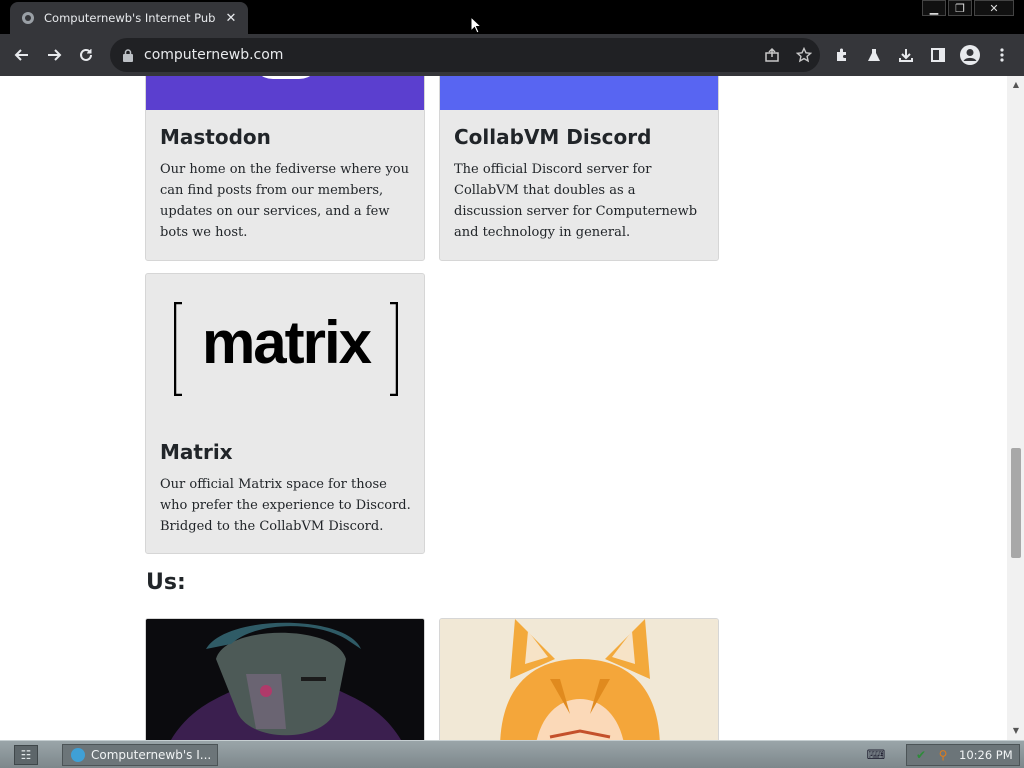  What do you see at coordinates (26, 755) in the screenshot?
I see `start-menu-button: ☷` at bounding box center [26, 755].